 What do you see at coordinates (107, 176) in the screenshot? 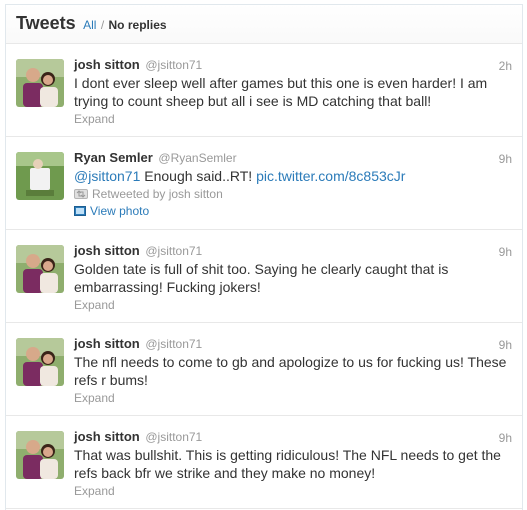
I see `mention-link: @jsitton71` at bounding box center [107, 176].